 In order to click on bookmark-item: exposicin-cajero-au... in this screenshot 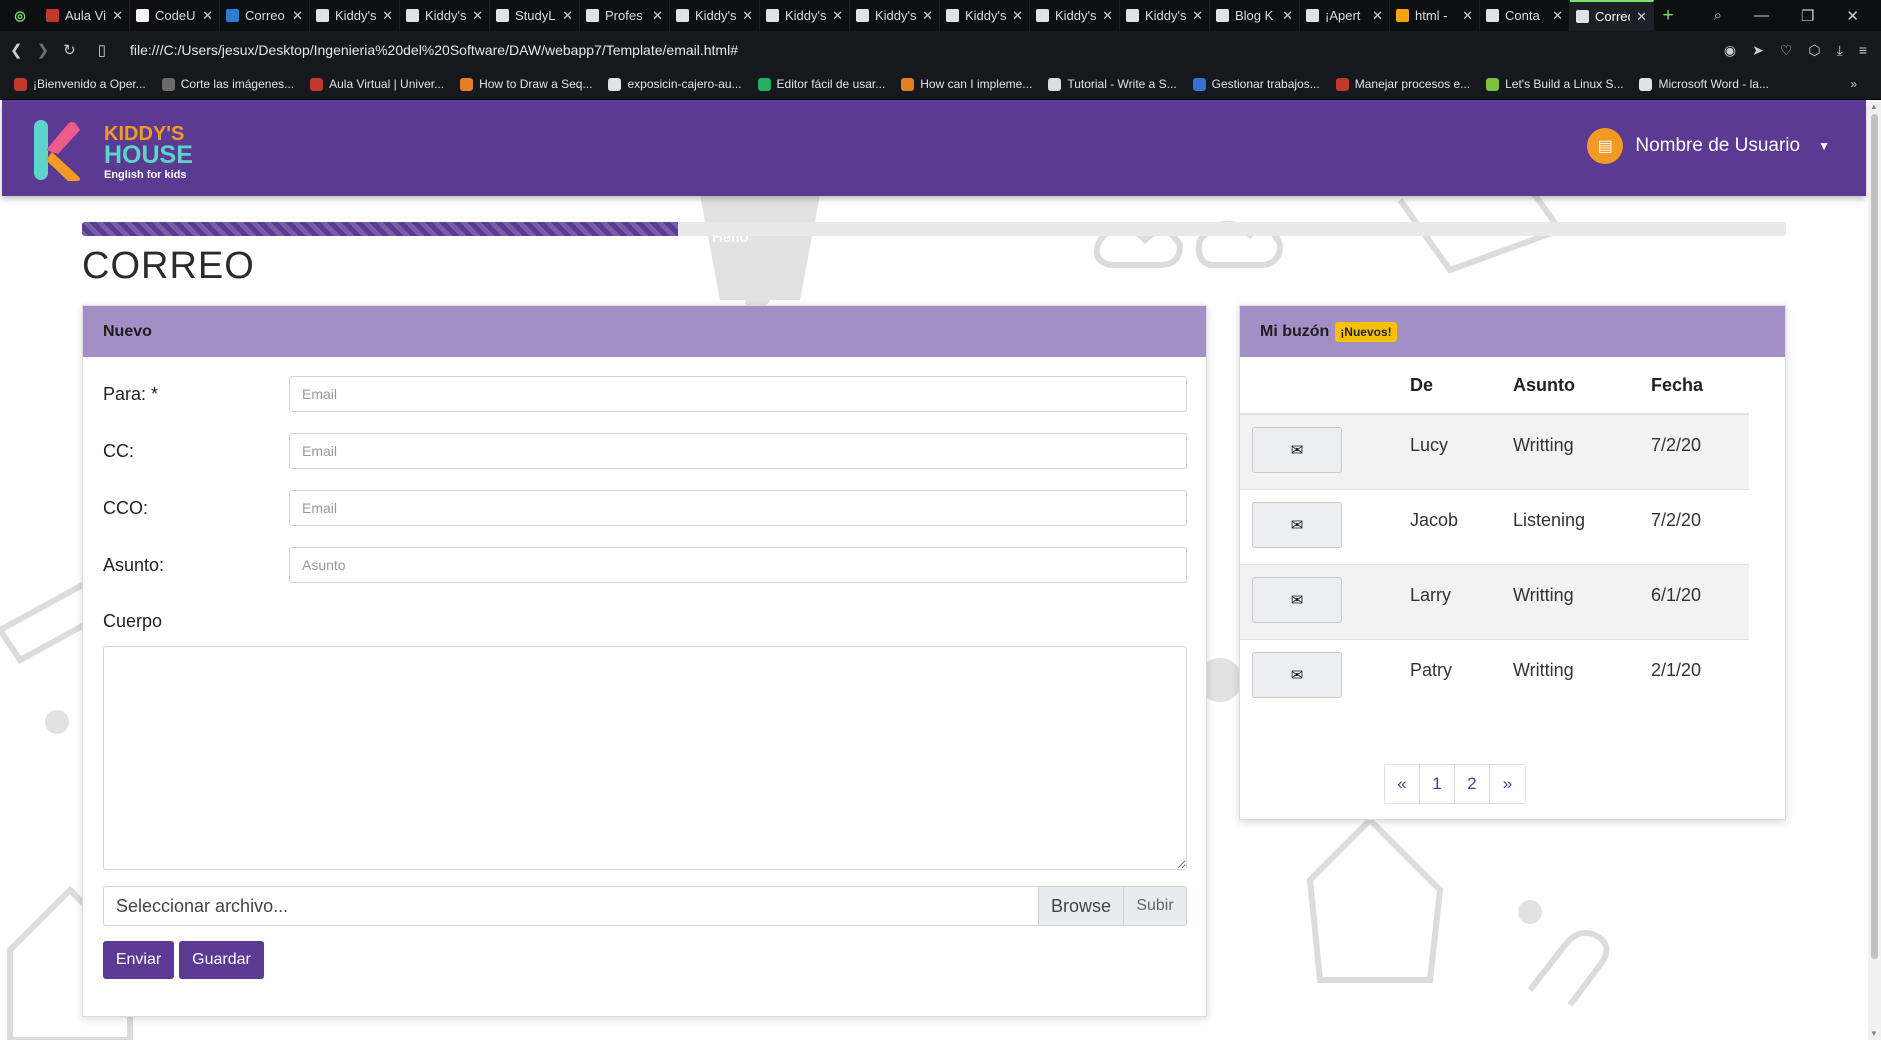, I will do `click(675, 84)`.